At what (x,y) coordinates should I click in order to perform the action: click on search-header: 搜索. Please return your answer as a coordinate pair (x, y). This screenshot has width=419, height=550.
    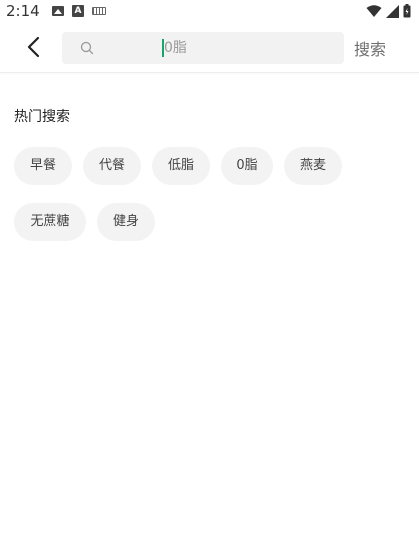
    Looking at the image, I should click on (209, 47).